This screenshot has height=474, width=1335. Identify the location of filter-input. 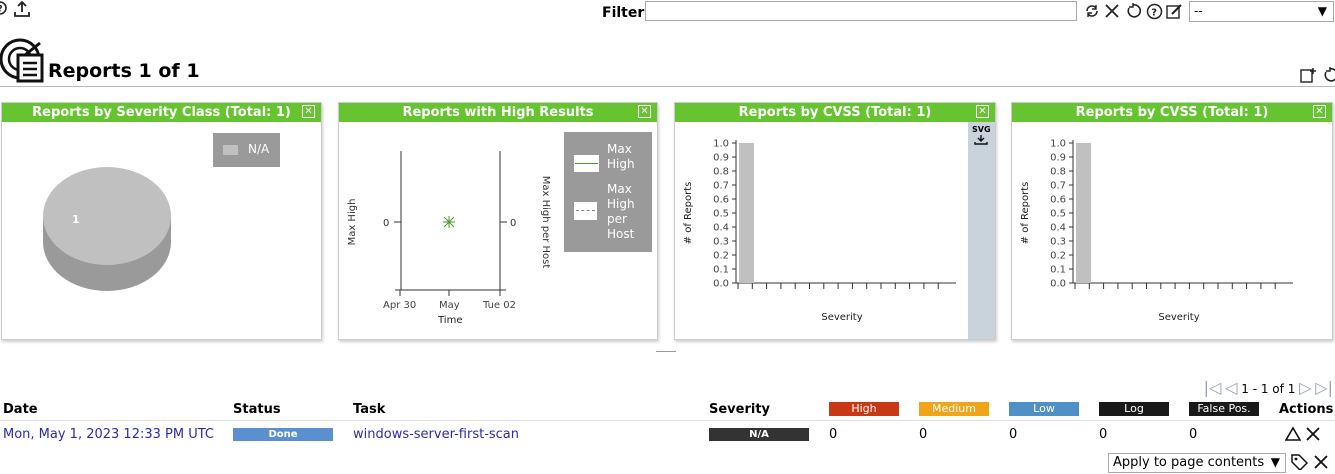
(861, 11).